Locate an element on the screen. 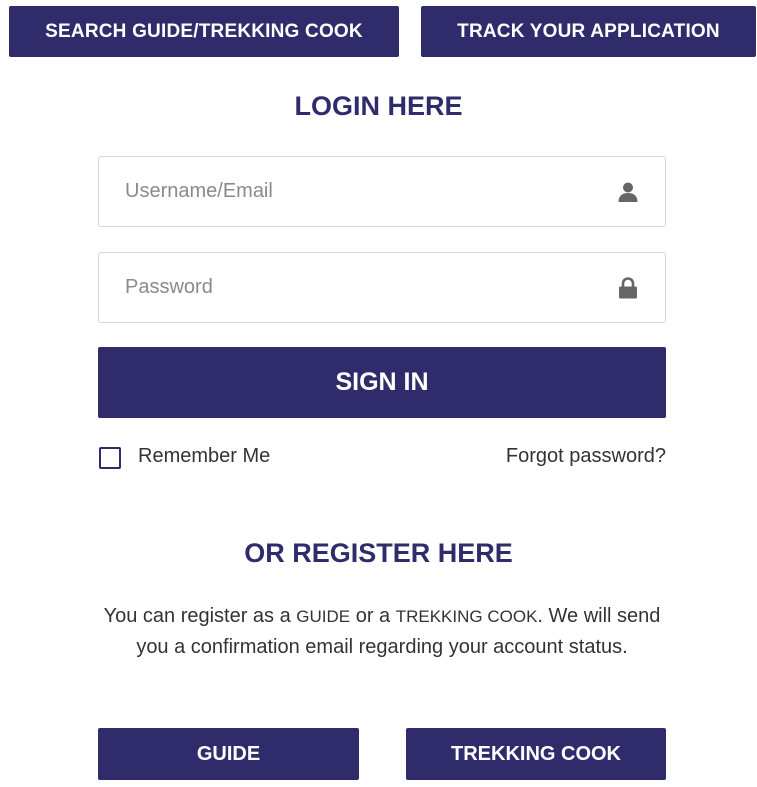 This screenshot has width=757, height=787. remember-me-checkbox is located at coordinates (110, 458).